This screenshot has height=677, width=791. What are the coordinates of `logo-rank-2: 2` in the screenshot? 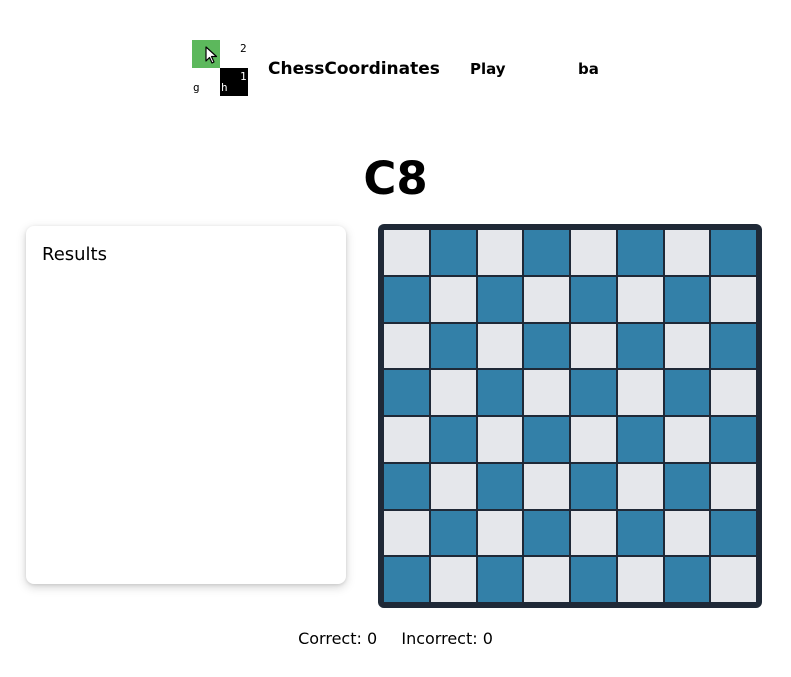 It's located at (243, 48).